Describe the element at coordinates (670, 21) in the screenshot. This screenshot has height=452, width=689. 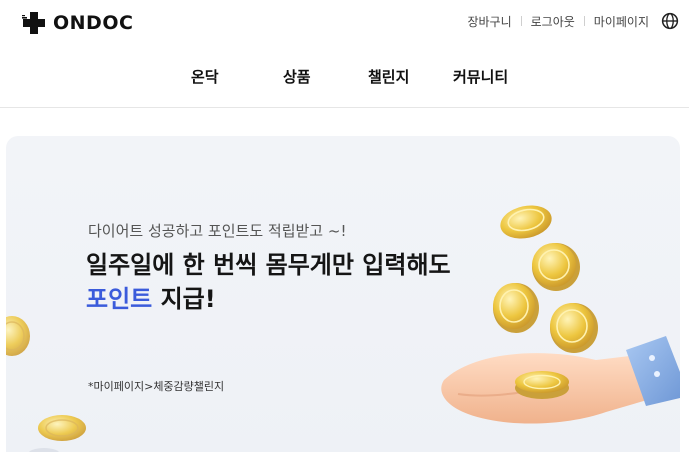
I see `globe-icon` at that location.